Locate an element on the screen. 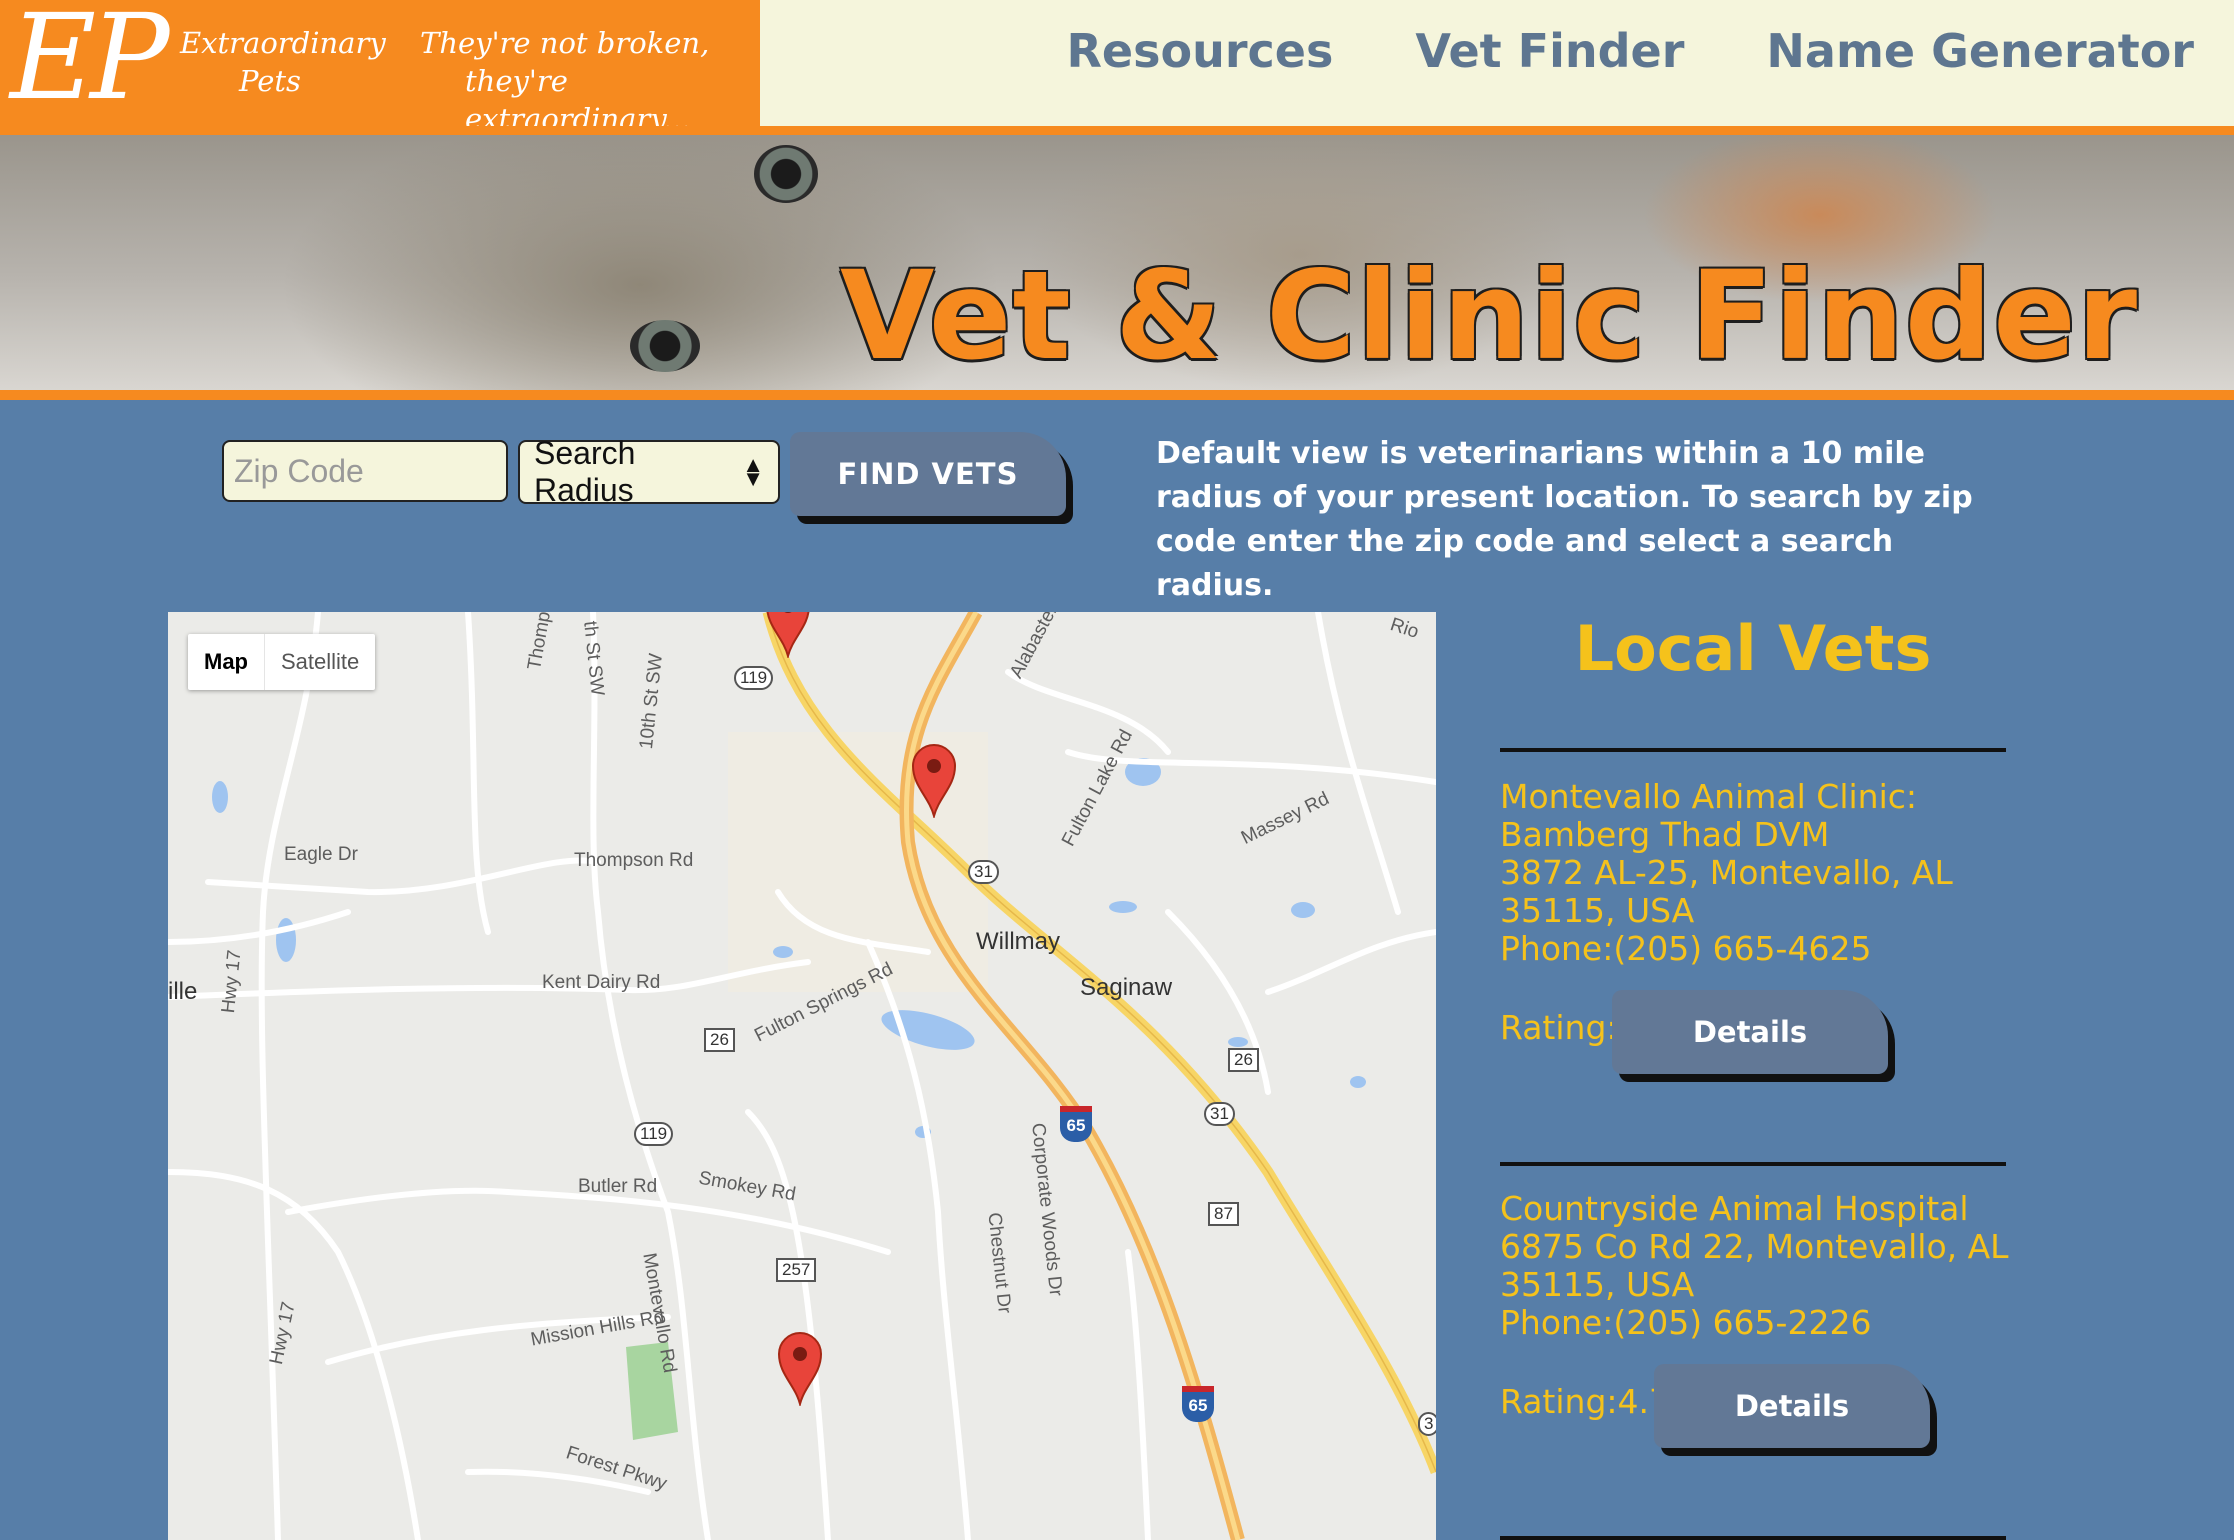  kitten-eye-right is located at coordinates (786, 174).